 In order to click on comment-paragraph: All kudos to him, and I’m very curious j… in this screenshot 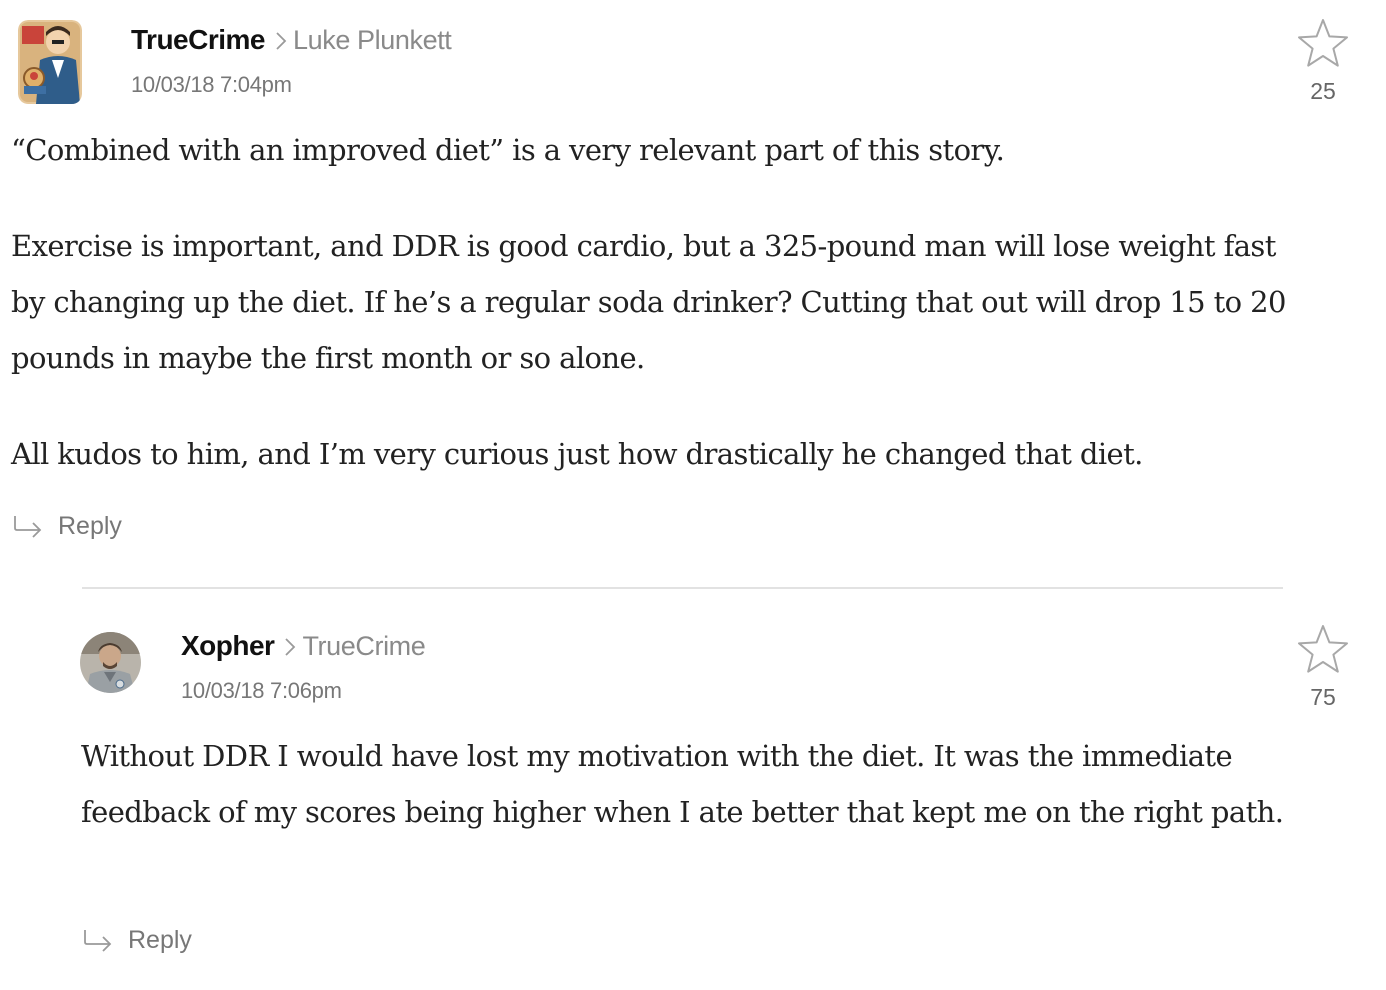, I will do `click(577, 454)`.